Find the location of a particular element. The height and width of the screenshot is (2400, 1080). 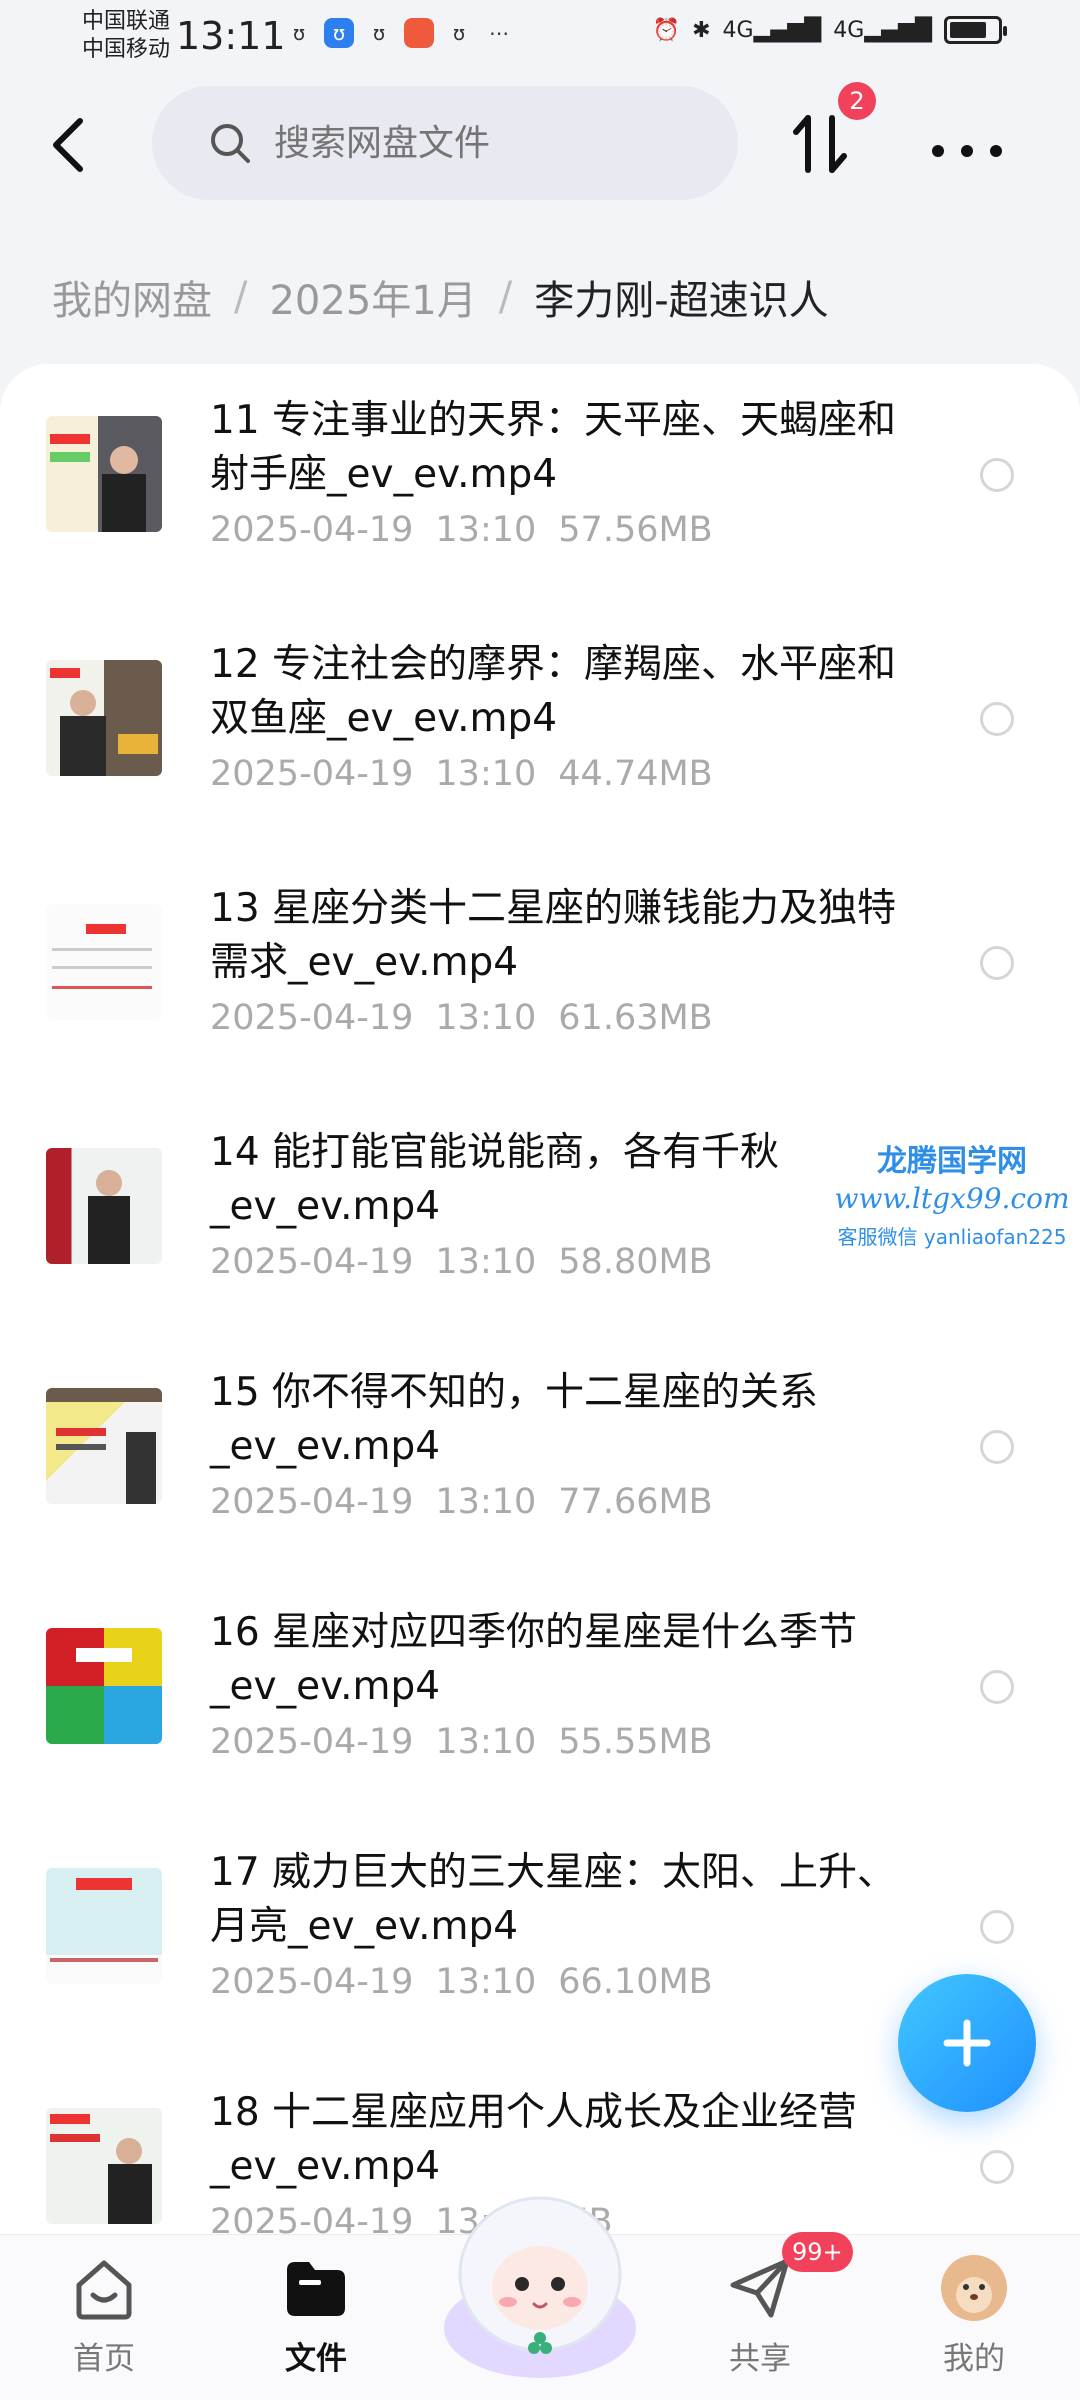

notification-icons: ʊ ʊ ʊ ʊ ⋯ is located at coordinates (399, 33).